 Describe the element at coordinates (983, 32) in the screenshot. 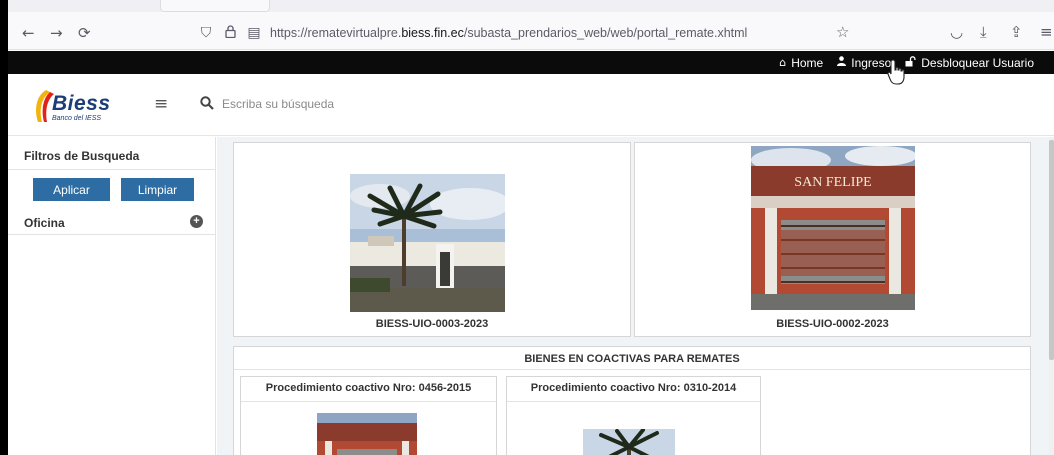

I see `download-icon: ⤓` at that location.